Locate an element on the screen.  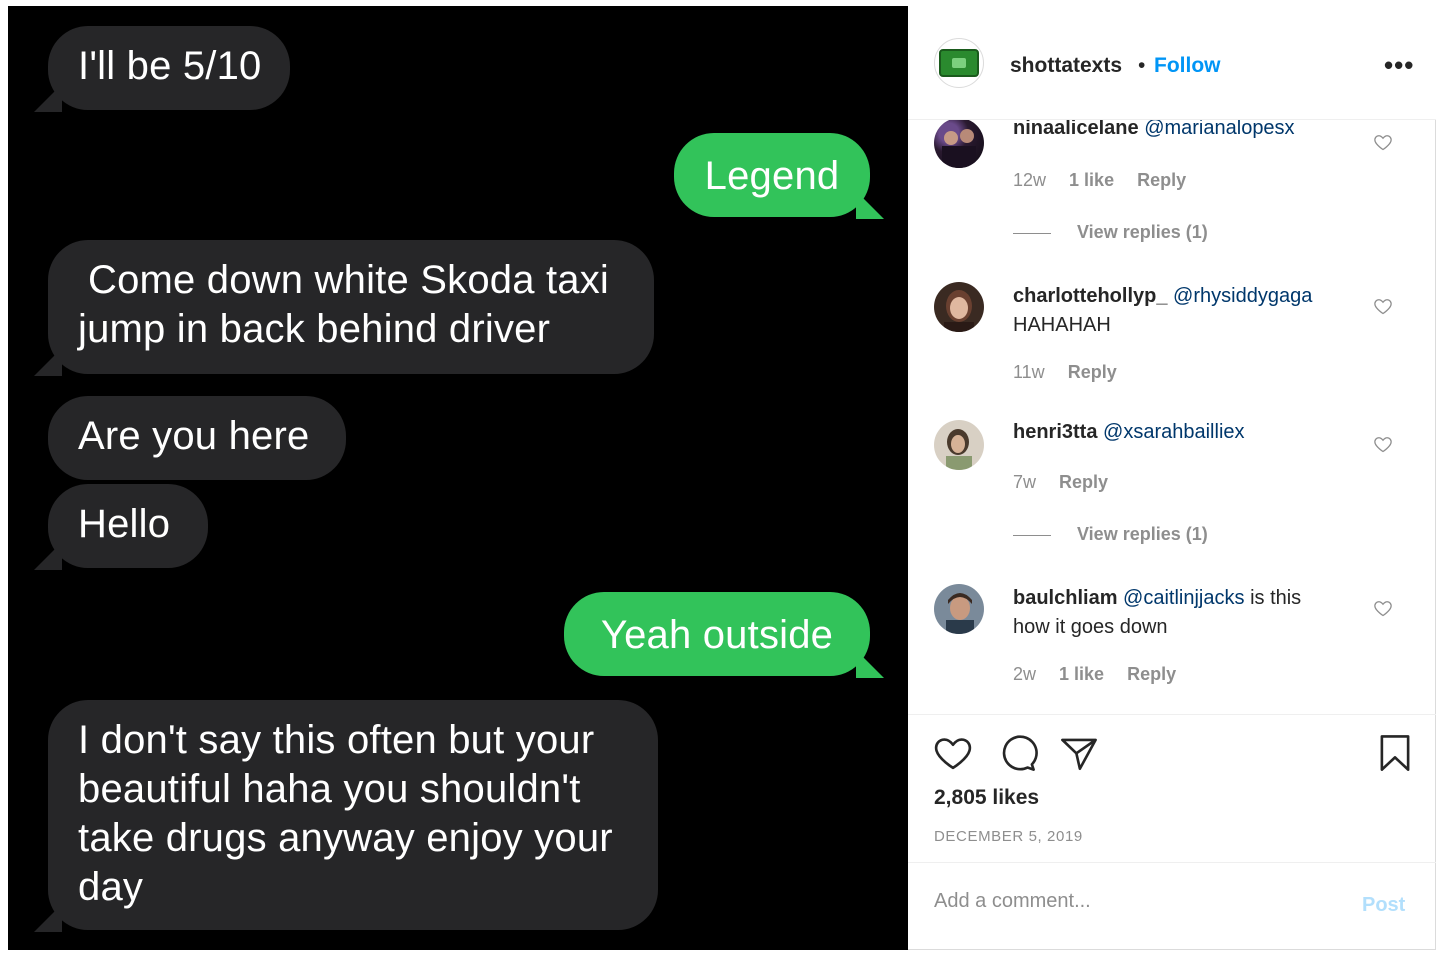
comment-body: is this is located at coordinates (1276, 598).